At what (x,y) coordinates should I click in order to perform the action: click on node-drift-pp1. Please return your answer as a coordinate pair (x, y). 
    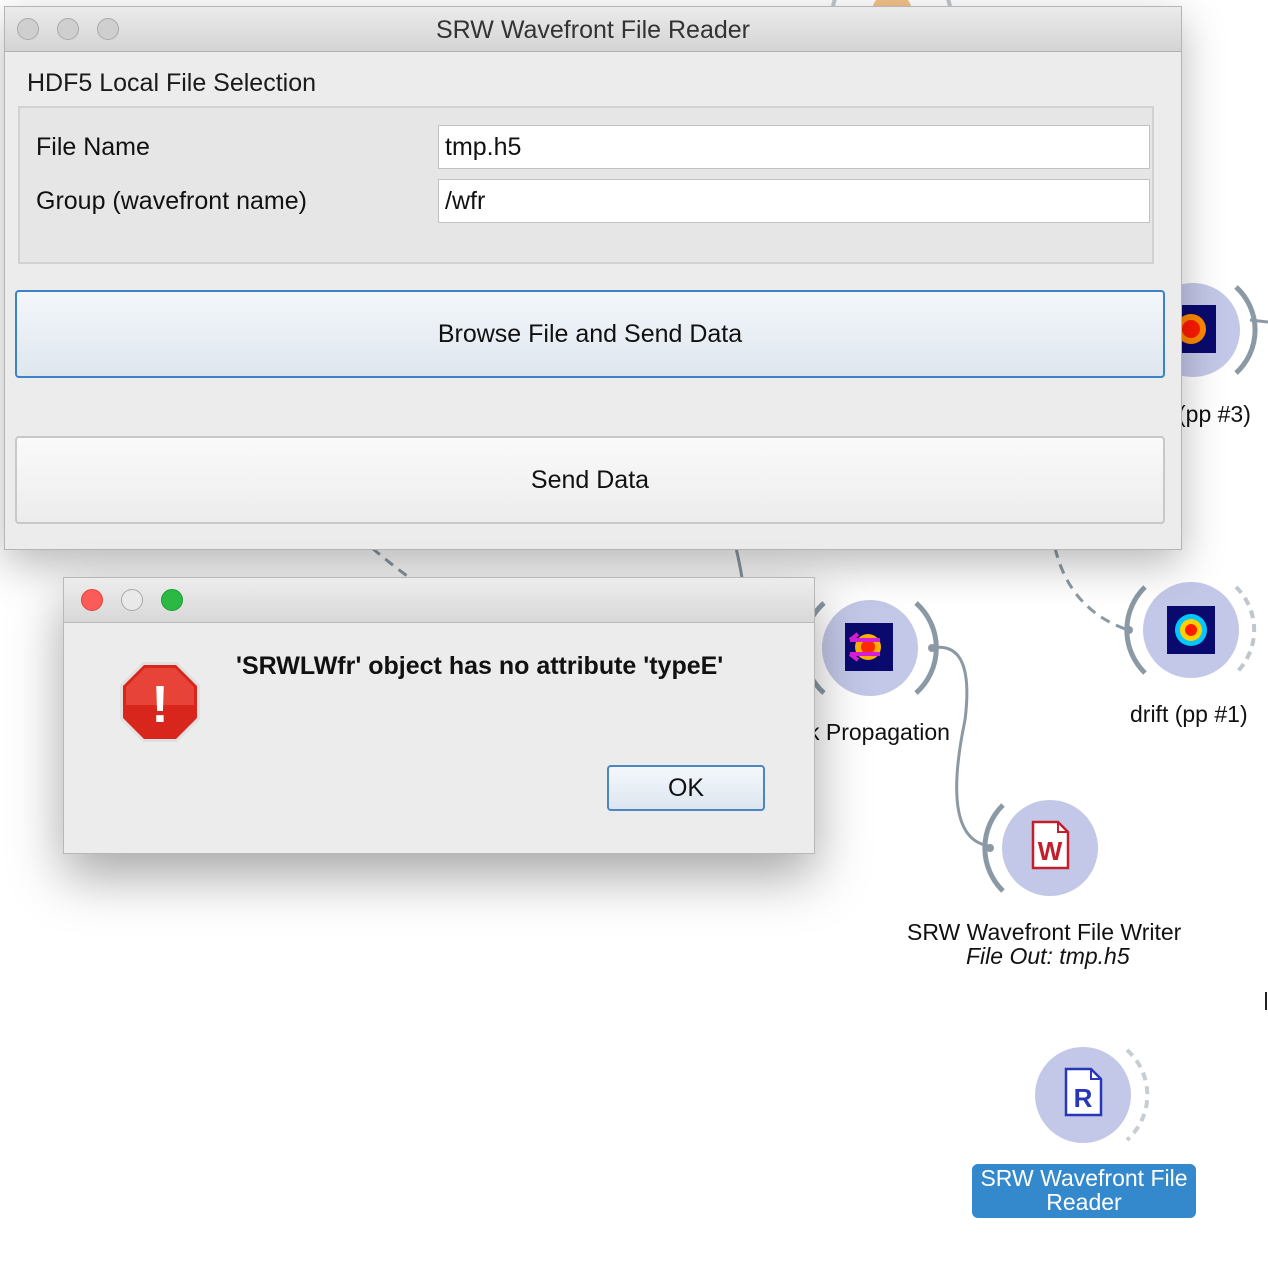
    Looking at the image, I should click on (1190, 630).